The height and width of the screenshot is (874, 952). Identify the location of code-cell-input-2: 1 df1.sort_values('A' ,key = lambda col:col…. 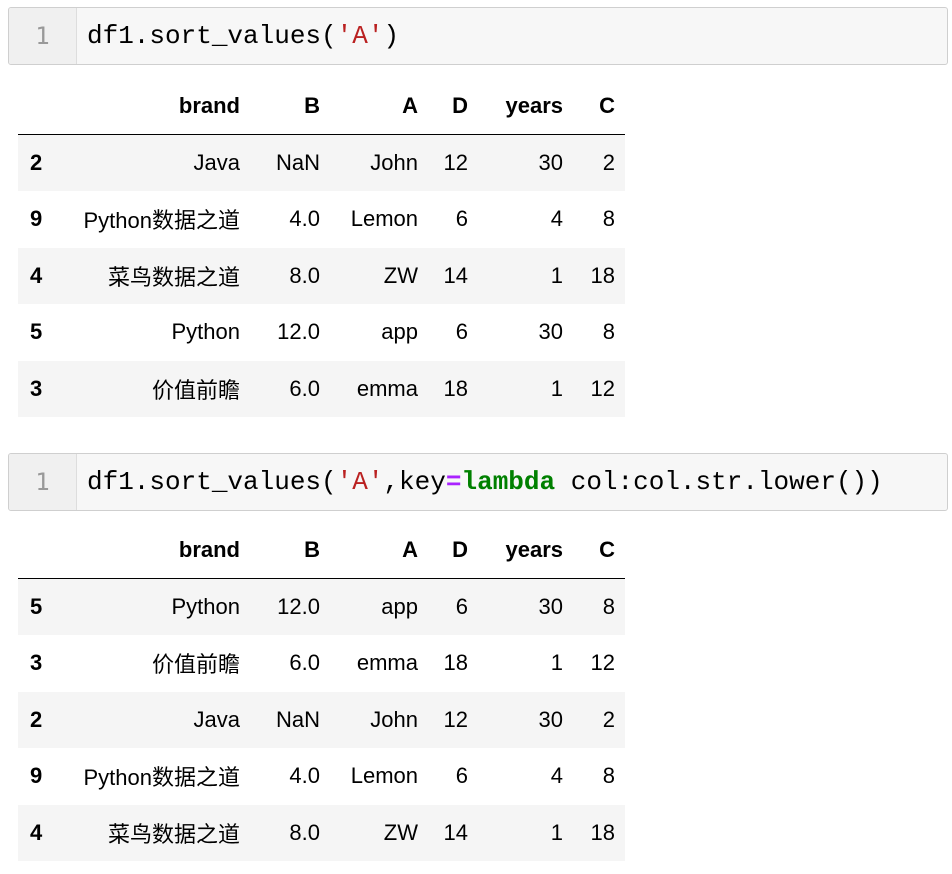
(478, 482).